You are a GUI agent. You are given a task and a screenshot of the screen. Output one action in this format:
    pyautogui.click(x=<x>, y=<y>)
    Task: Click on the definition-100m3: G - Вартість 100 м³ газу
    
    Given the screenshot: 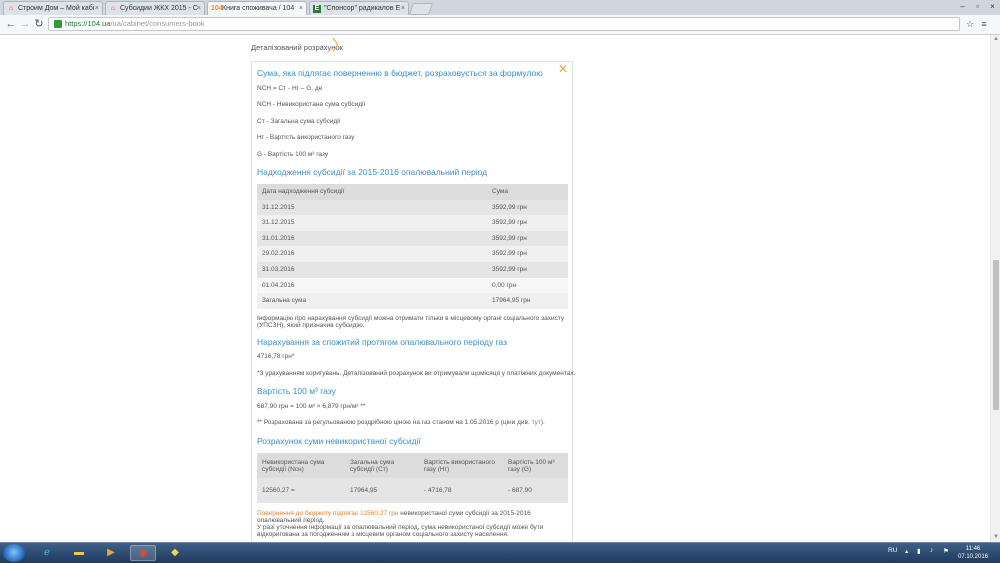 What is the action you would take?
    pyautogui.click(x=292, y=154)
    